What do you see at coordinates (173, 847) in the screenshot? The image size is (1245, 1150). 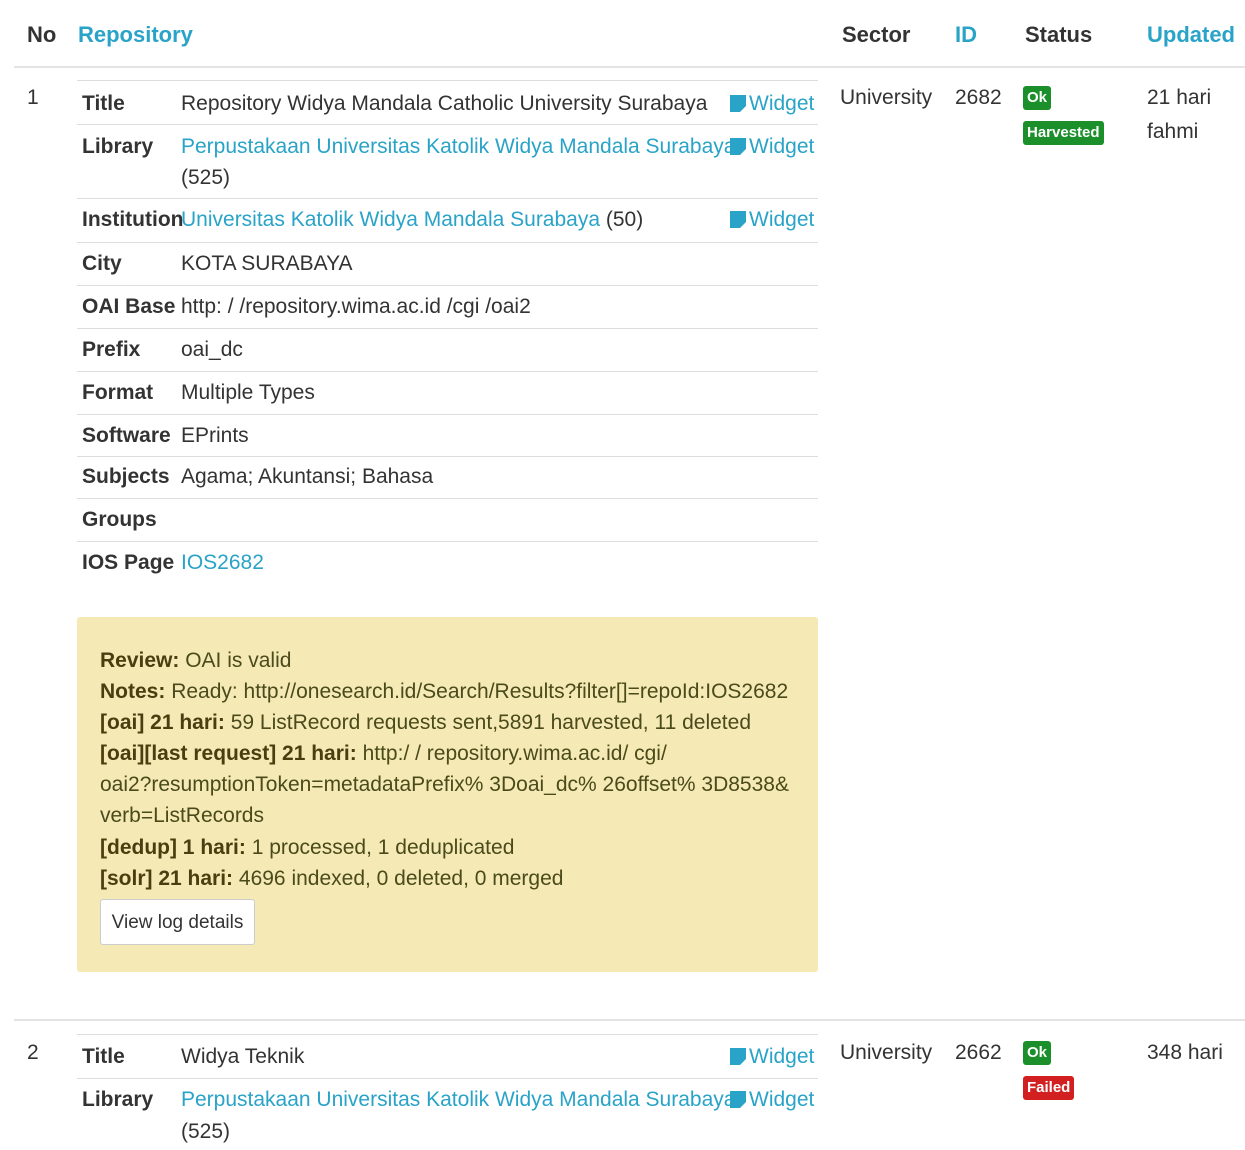 I see `dedup-label: [dedup] 1 hari:` at bounding box center [173, 847].